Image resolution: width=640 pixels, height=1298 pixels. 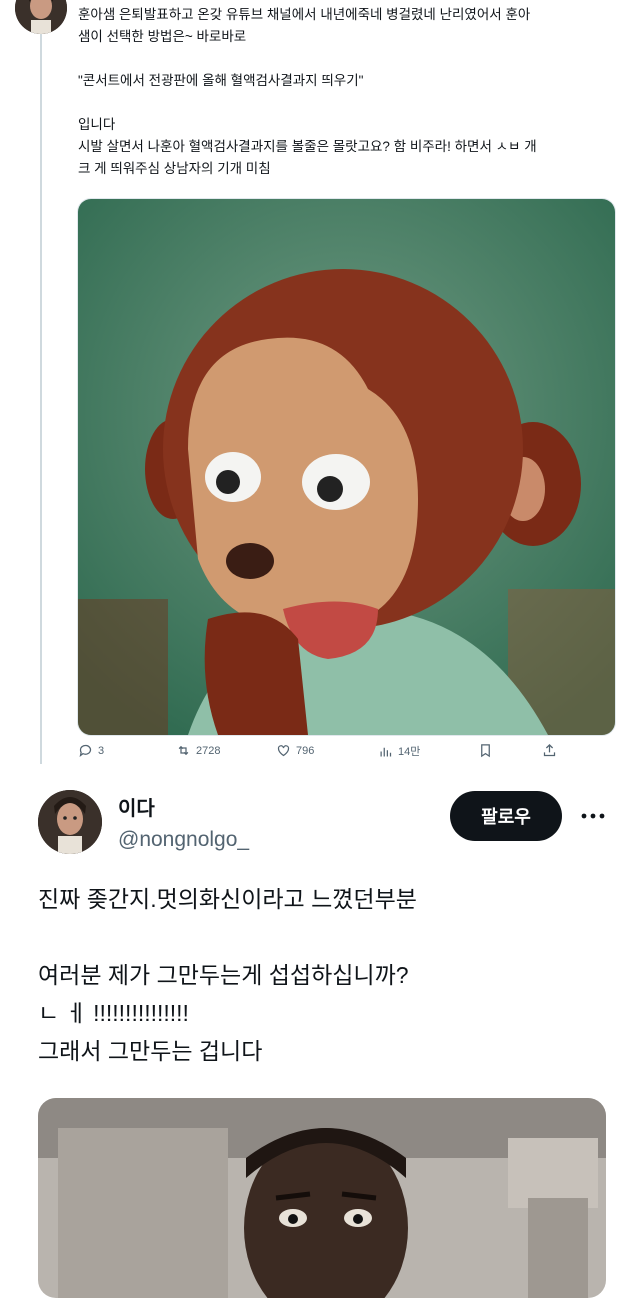 I want to click on retweet-button: 2728, so click(x=198, y=750).